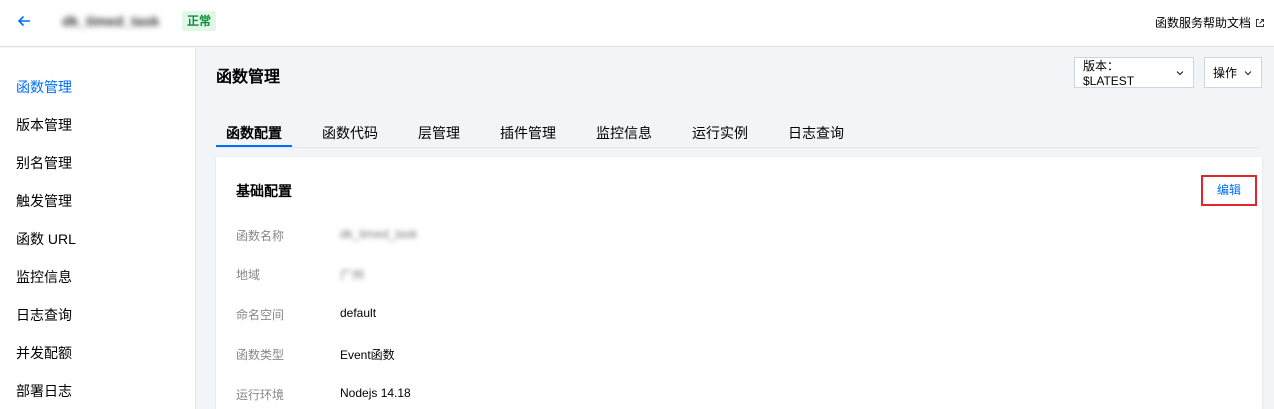 The width and height of the screenshot is (1274, 409). What do you see at coordinates (1109, 73) in the screenshot?
I see `version-dropdown-label: 版本：$LATEST` at bounding box center [1109, 73].